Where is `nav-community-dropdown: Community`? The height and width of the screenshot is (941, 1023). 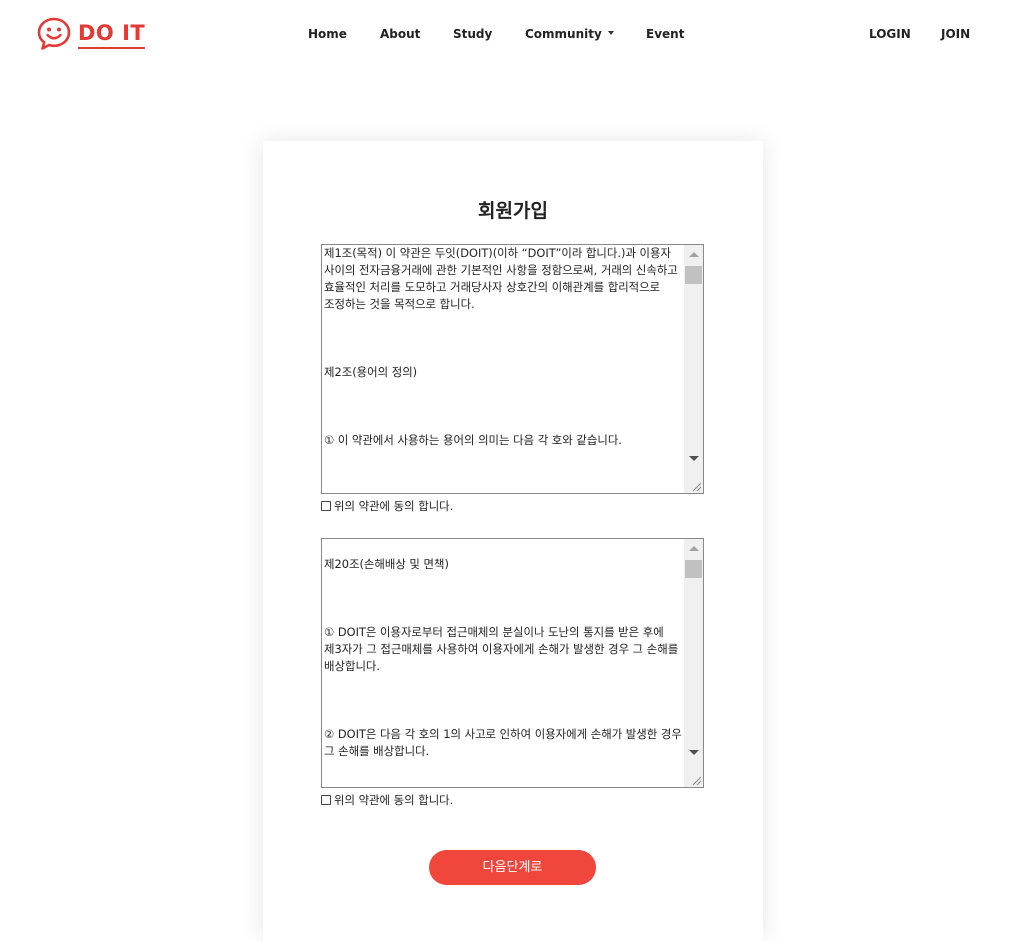 nav-community-dropdown: Community is located at coordinates (569, 34).